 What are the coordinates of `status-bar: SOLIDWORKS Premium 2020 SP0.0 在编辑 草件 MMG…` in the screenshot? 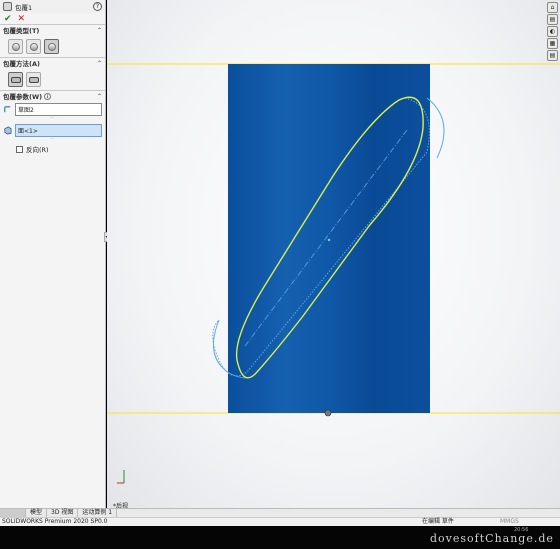 It's located at (280, 521).